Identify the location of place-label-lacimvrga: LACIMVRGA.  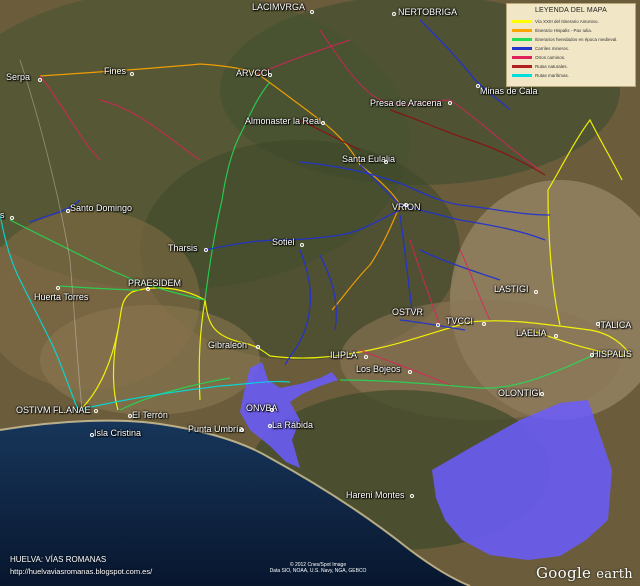
(279, 7).